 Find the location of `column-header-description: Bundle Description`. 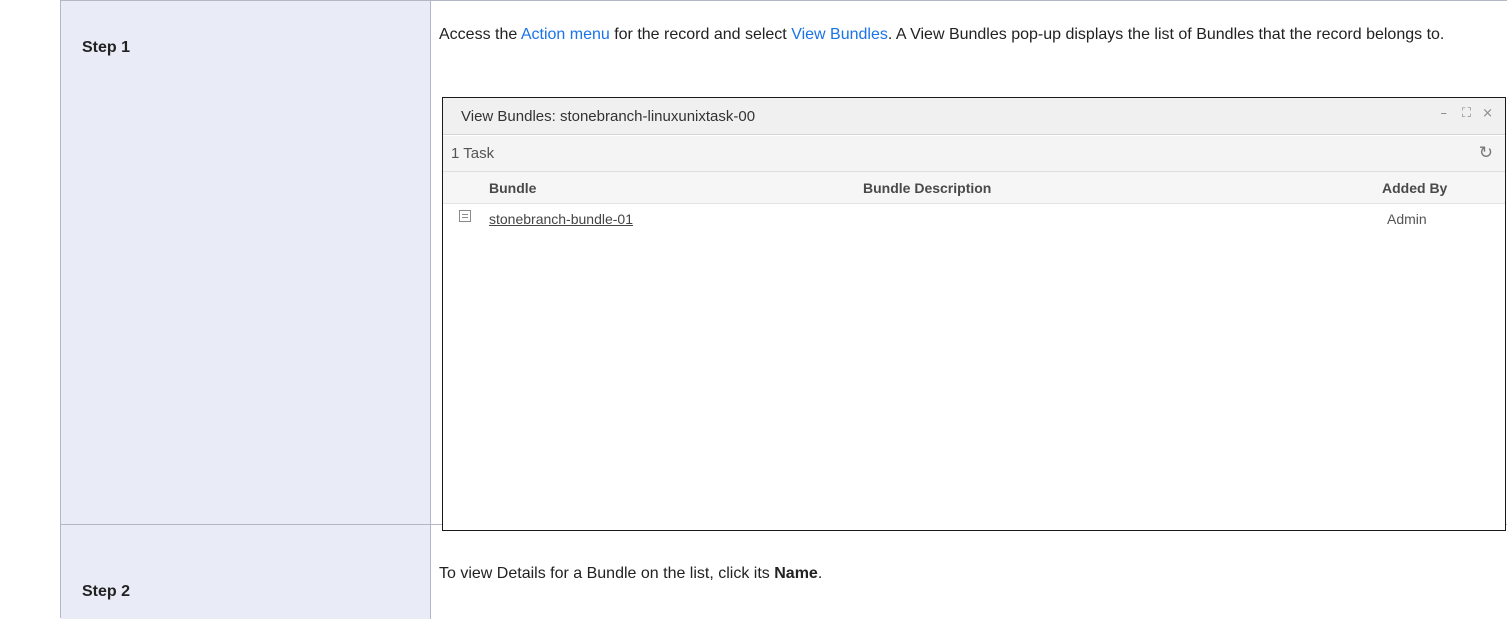

column-header-description: Bundle Description is located at coordinates (927, 188).